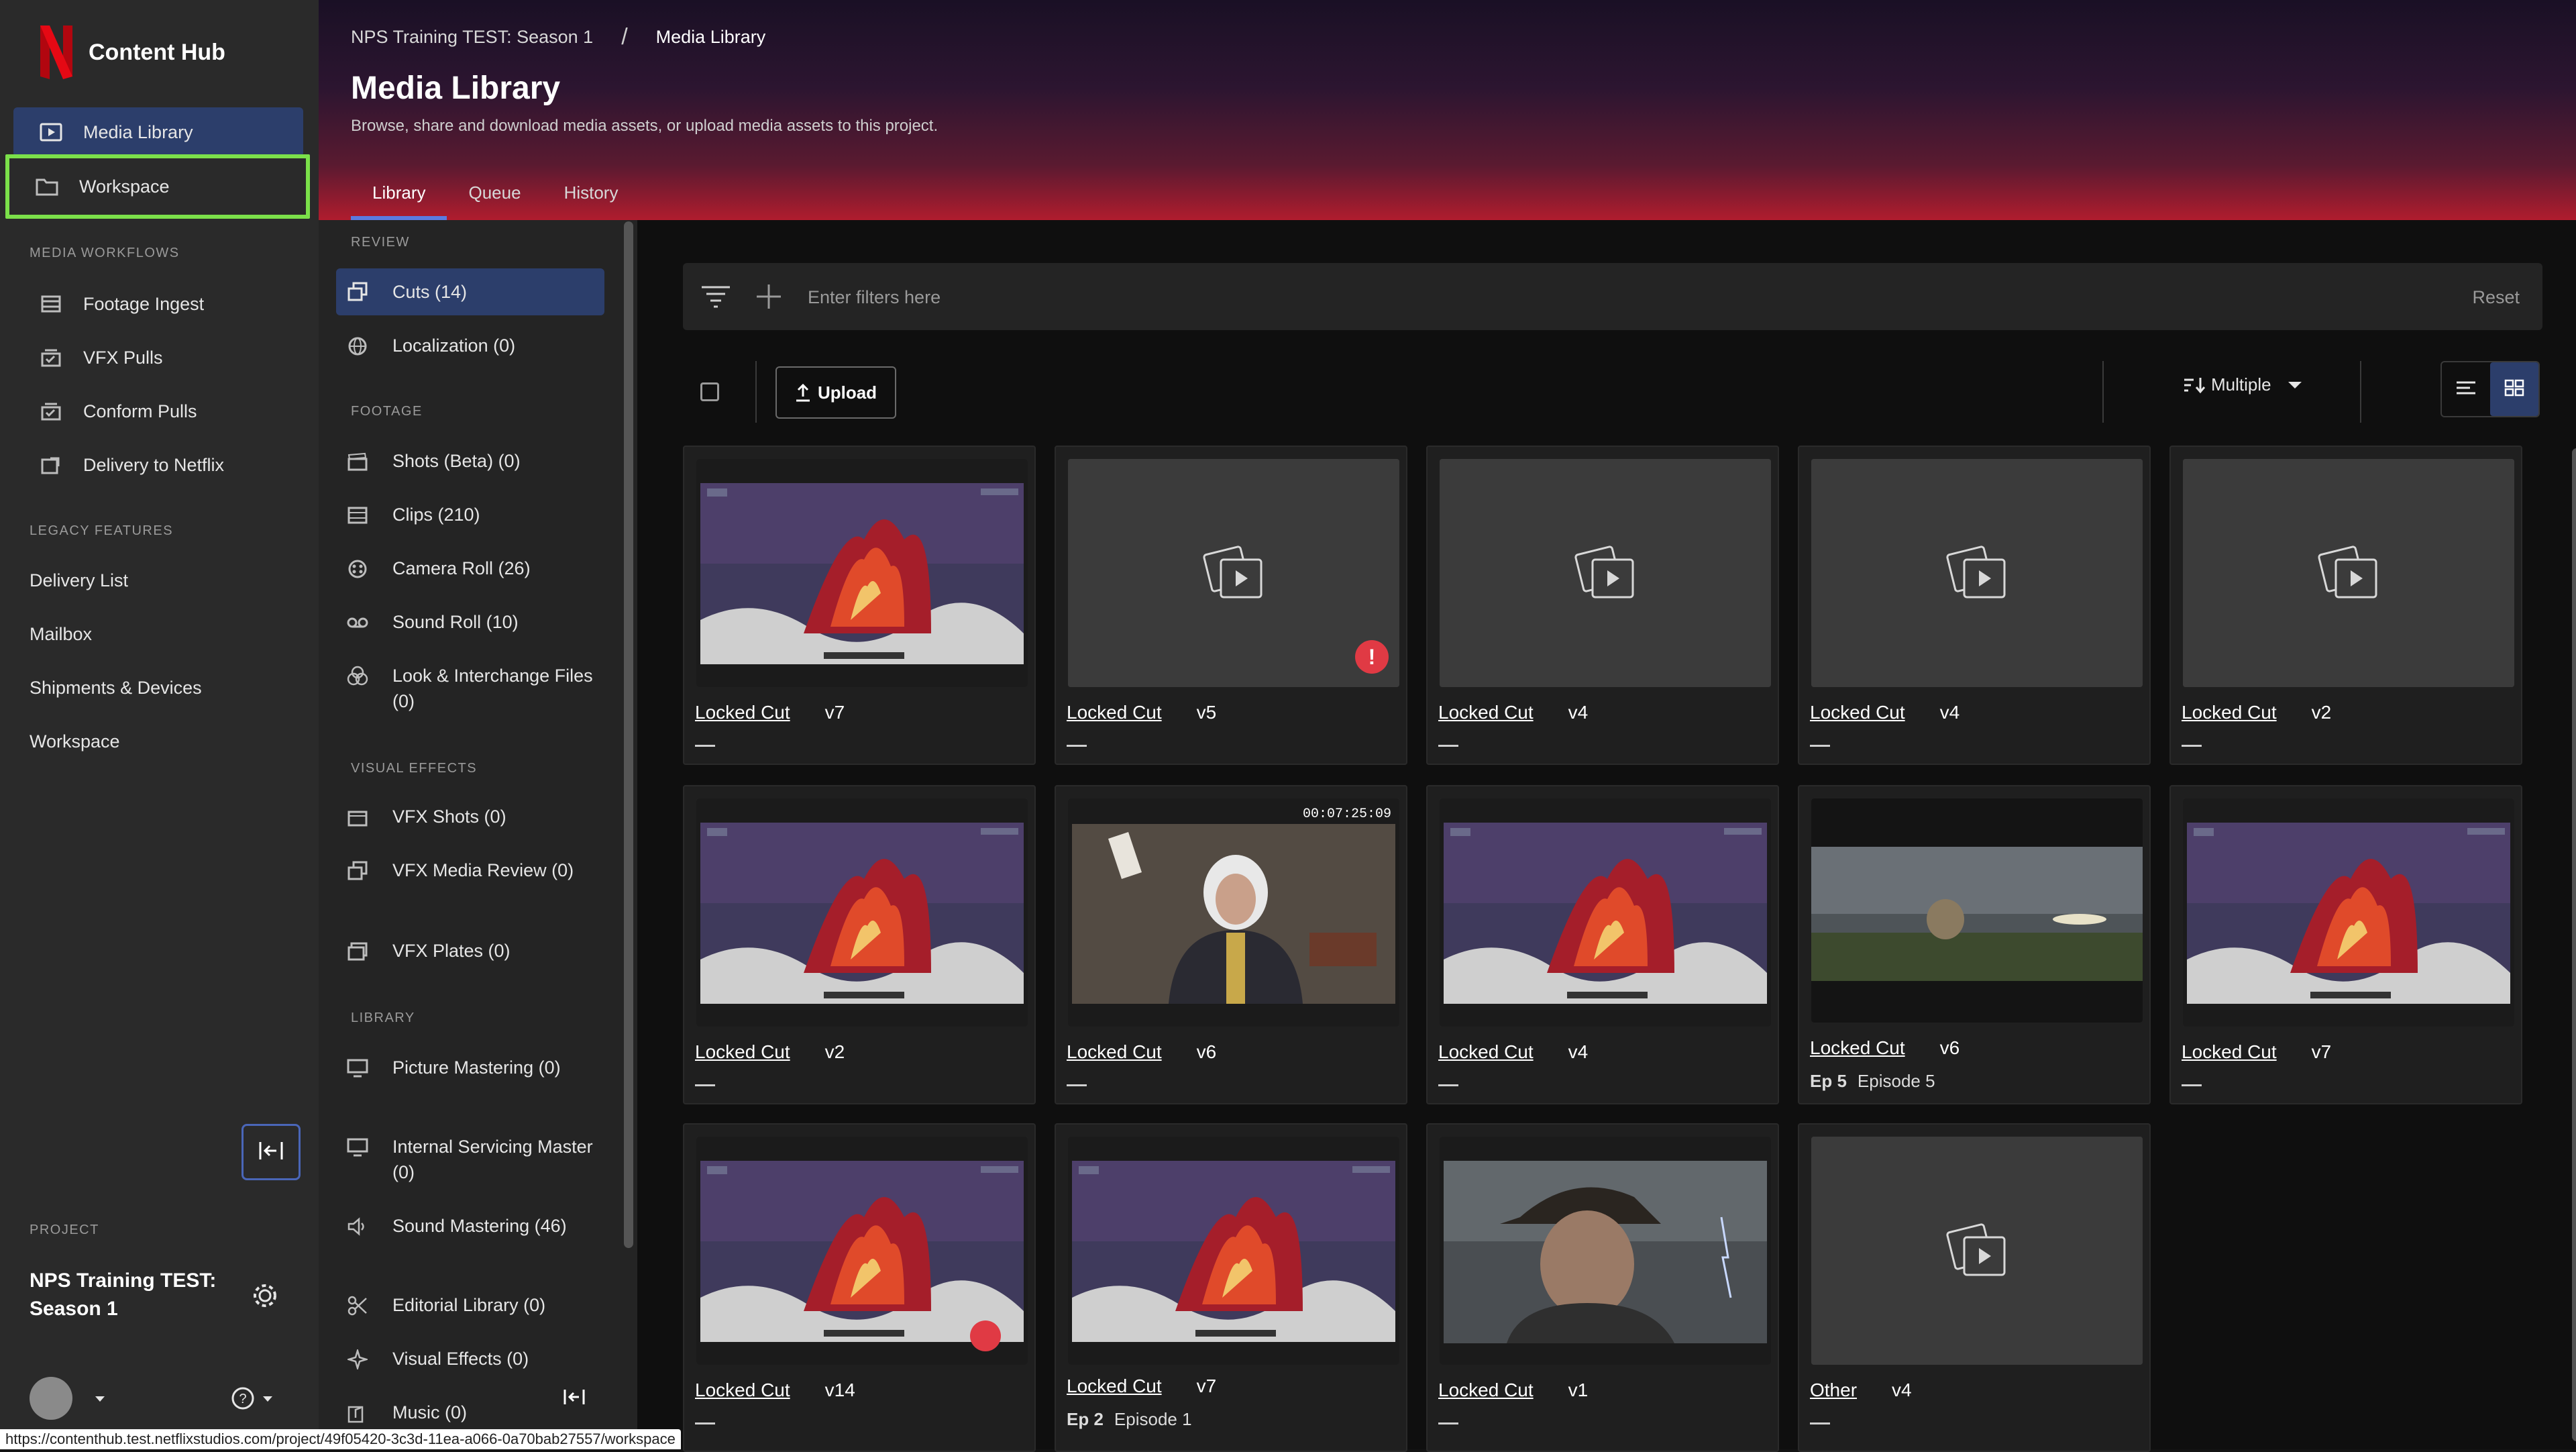 The width and height of the screenshot is (2576, 1452). Describe the element at coordinates (61, 635) in the screenshot. I see `nav-mailbox: Mailbox` at that location.